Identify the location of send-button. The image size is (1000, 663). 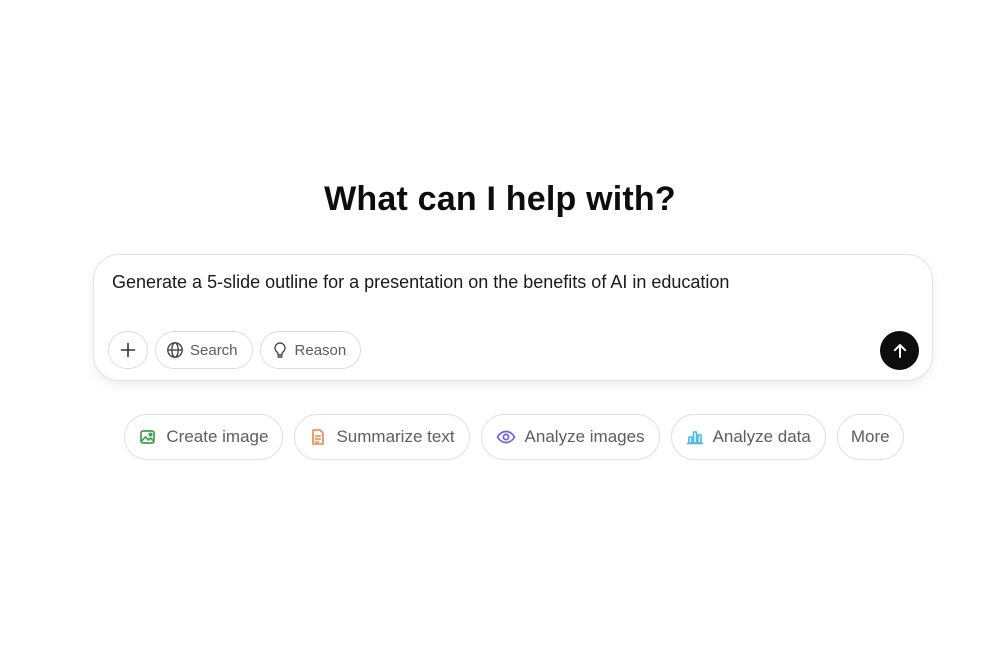
(899, 350).